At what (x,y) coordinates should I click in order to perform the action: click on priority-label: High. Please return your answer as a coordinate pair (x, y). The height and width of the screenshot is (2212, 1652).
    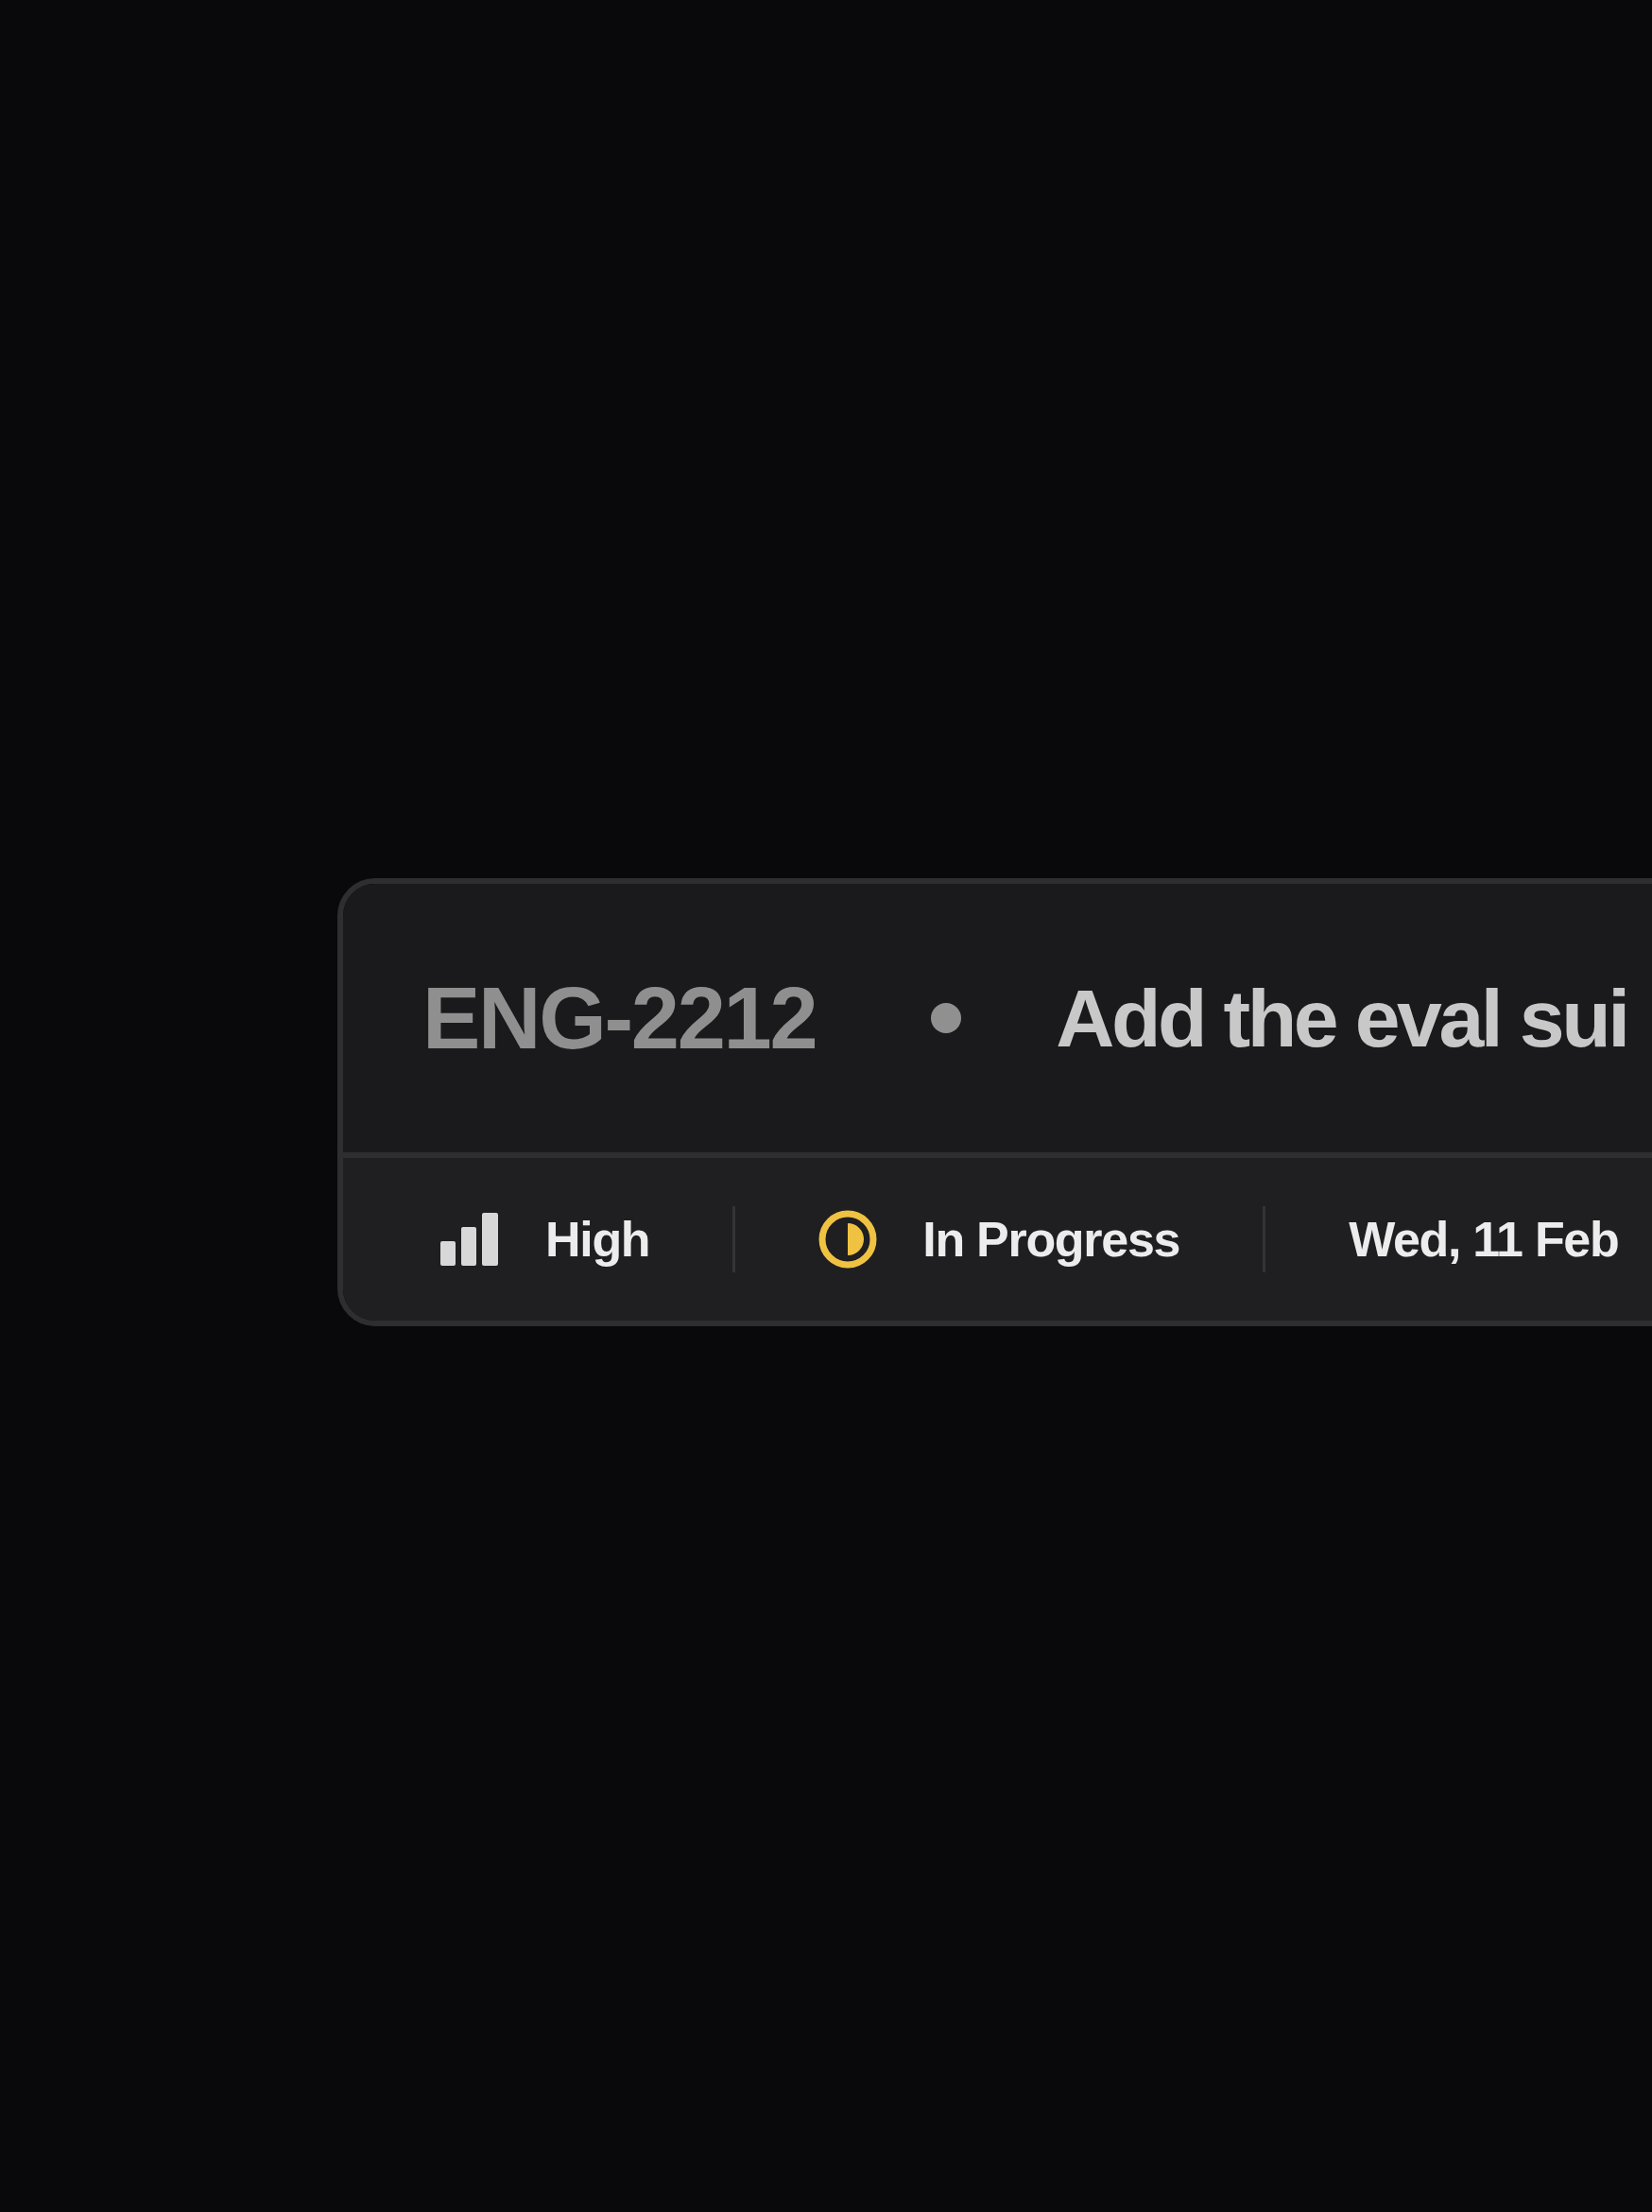
    Looking at the image, I should click on (597, 1240).